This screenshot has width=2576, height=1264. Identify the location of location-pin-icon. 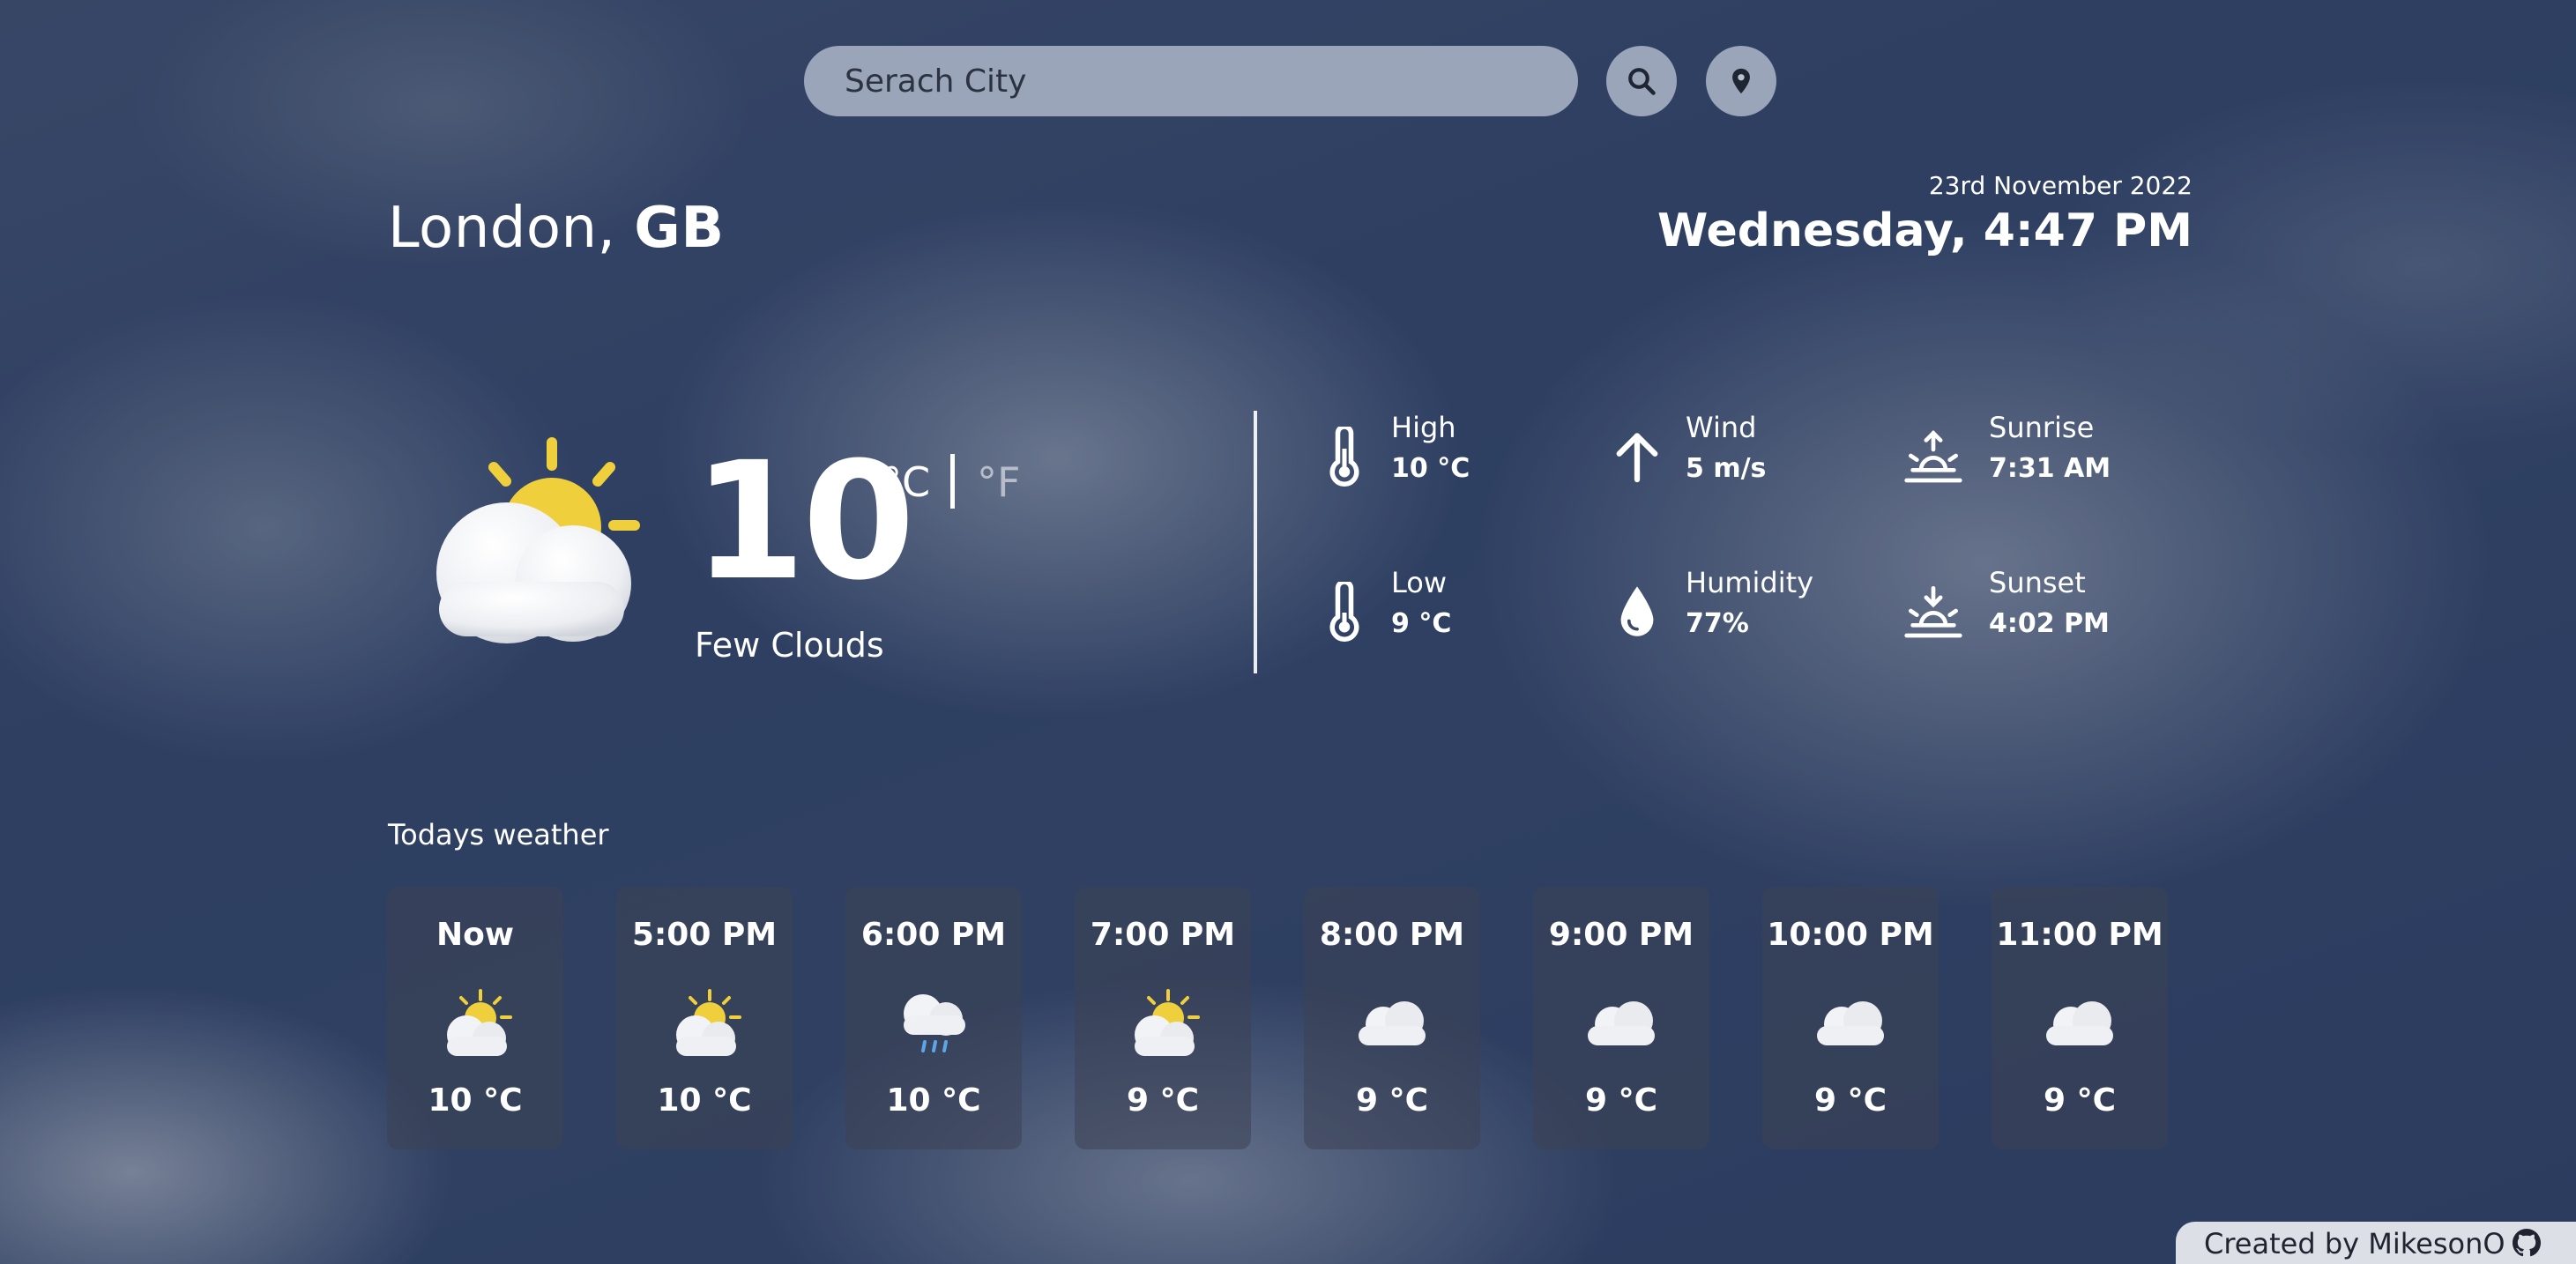
(1741, 81).